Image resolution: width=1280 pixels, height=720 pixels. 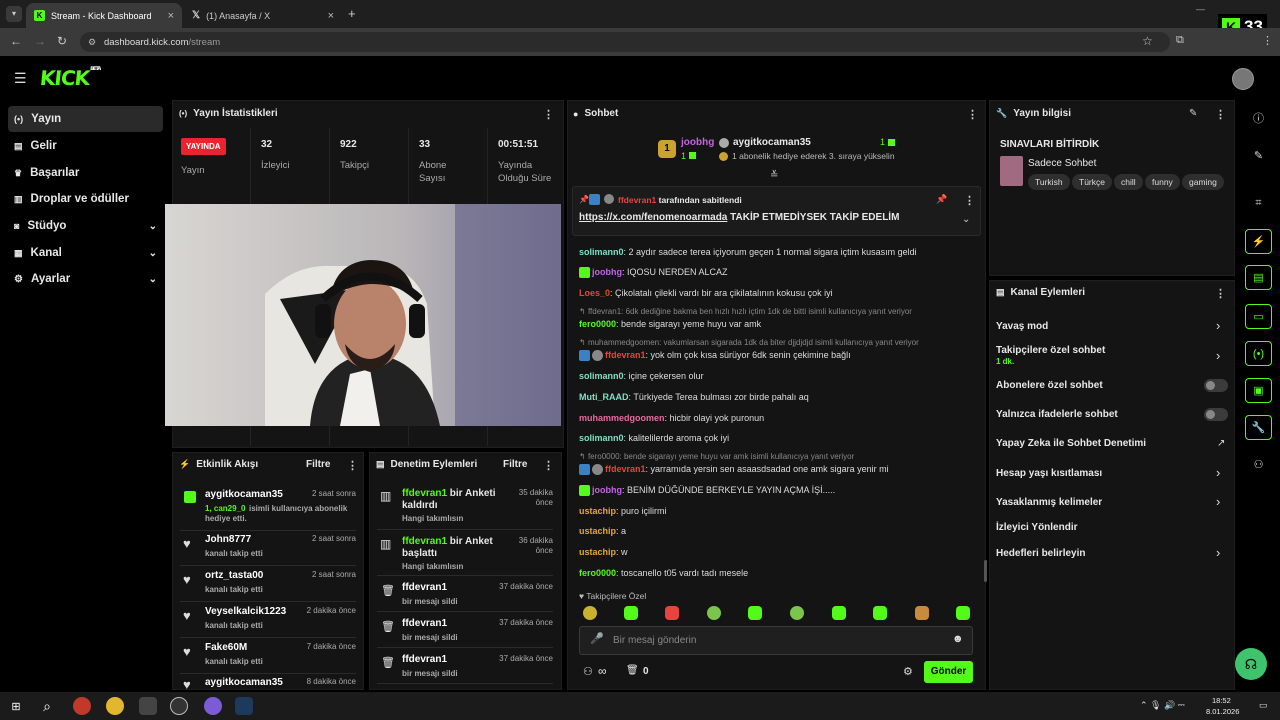 What do you see at coordinates (47, 706) in the screenshot?
I see `search-icon: ⌕` at bounding box center [47, 706].